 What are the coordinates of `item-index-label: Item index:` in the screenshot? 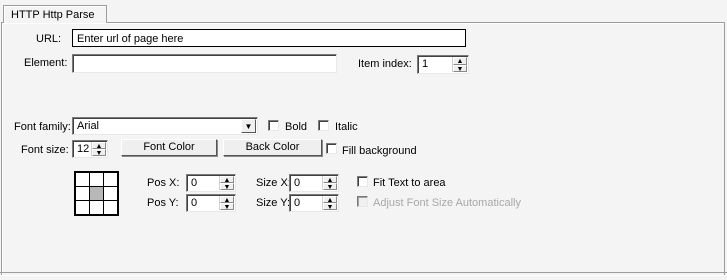 It's located at (385, 64).